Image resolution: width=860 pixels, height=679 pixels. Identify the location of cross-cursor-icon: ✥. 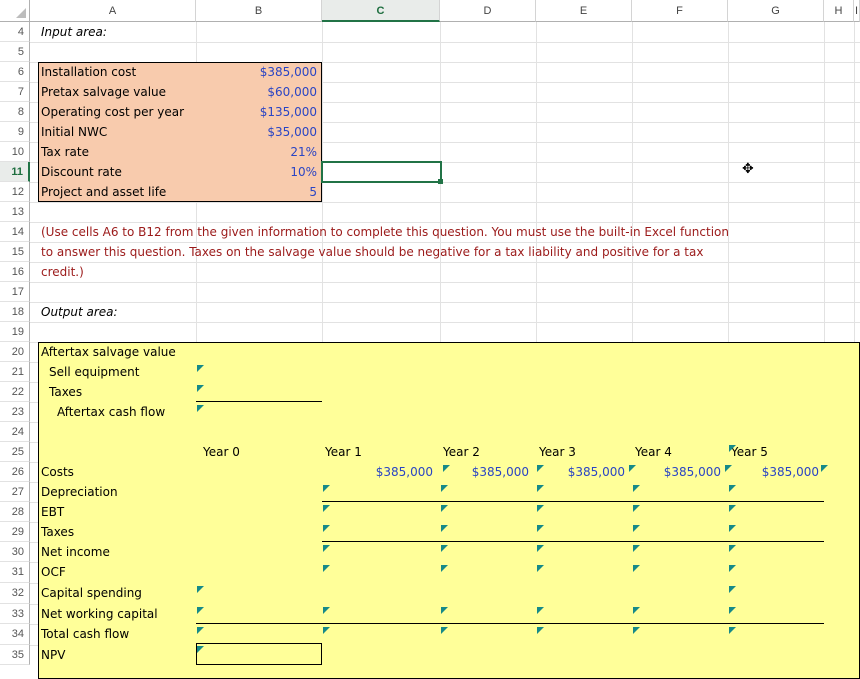
(748, 168).